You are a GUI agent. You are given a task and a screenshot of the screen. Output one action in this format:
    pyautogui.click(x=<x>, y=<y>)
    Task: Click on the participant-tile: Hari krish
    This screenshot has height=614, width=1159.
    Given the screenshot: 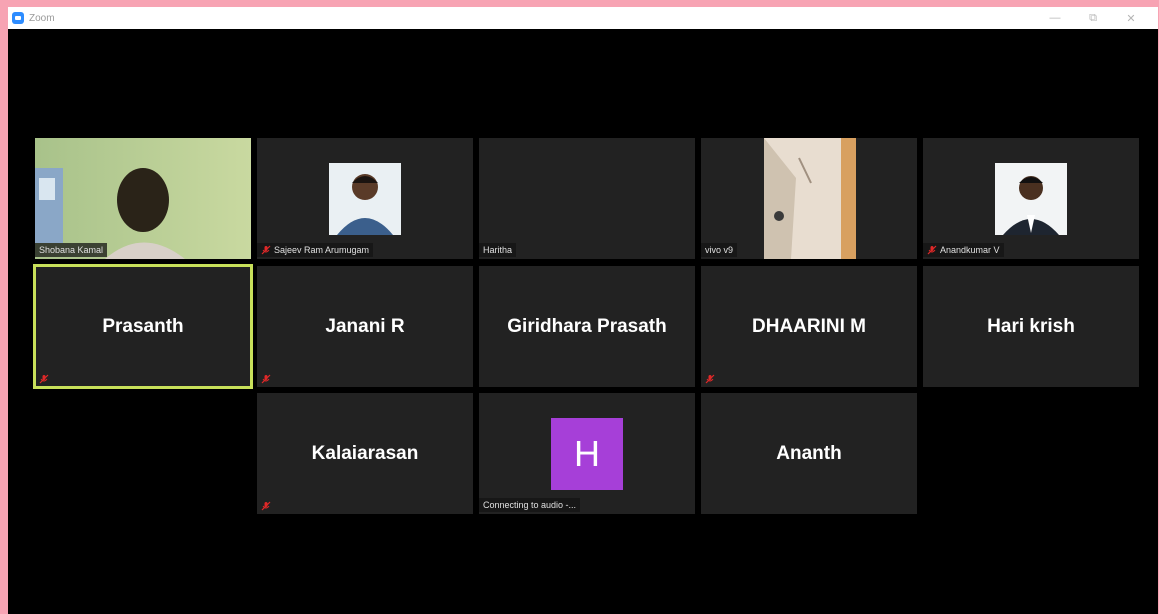 What is the action you would take?
    pyautogui.click(x=1031, y=326)
    